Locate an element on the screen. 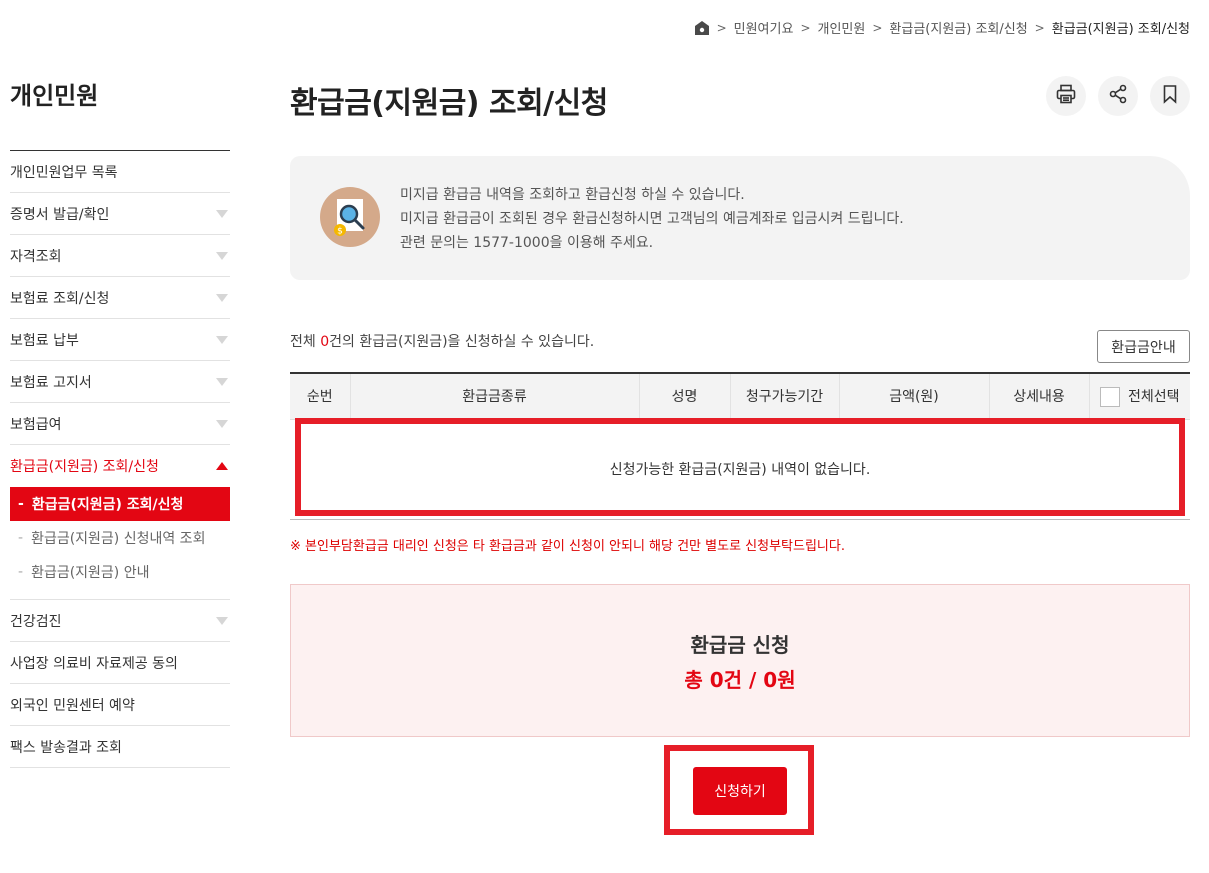 The image size is (1209, 873). sidebar-subitem-label: 환급금(지원금) 신청내역 조회 is located at coordinates (118, 539).